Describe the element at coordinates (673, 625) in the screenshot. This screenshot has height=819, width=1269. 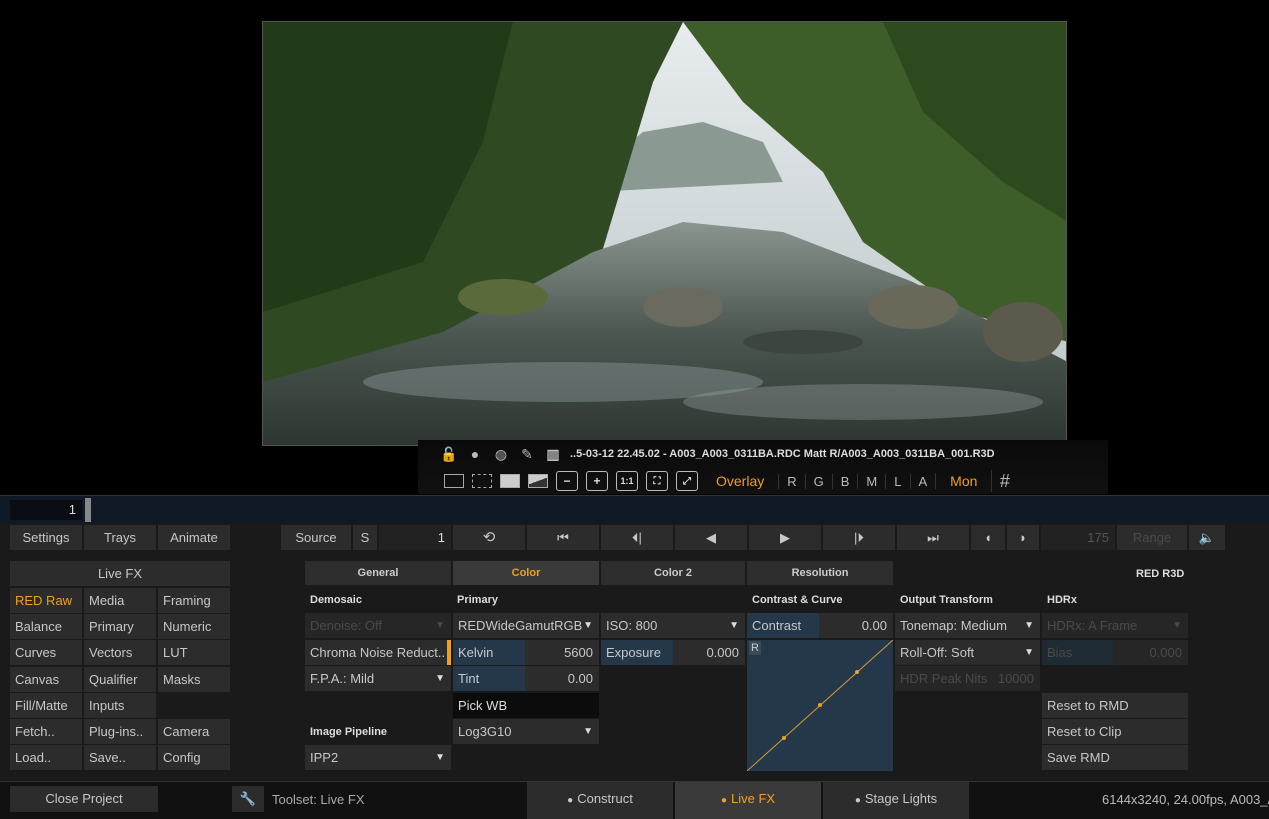
I see `iso-dropdown: ISO: 800` at that location.